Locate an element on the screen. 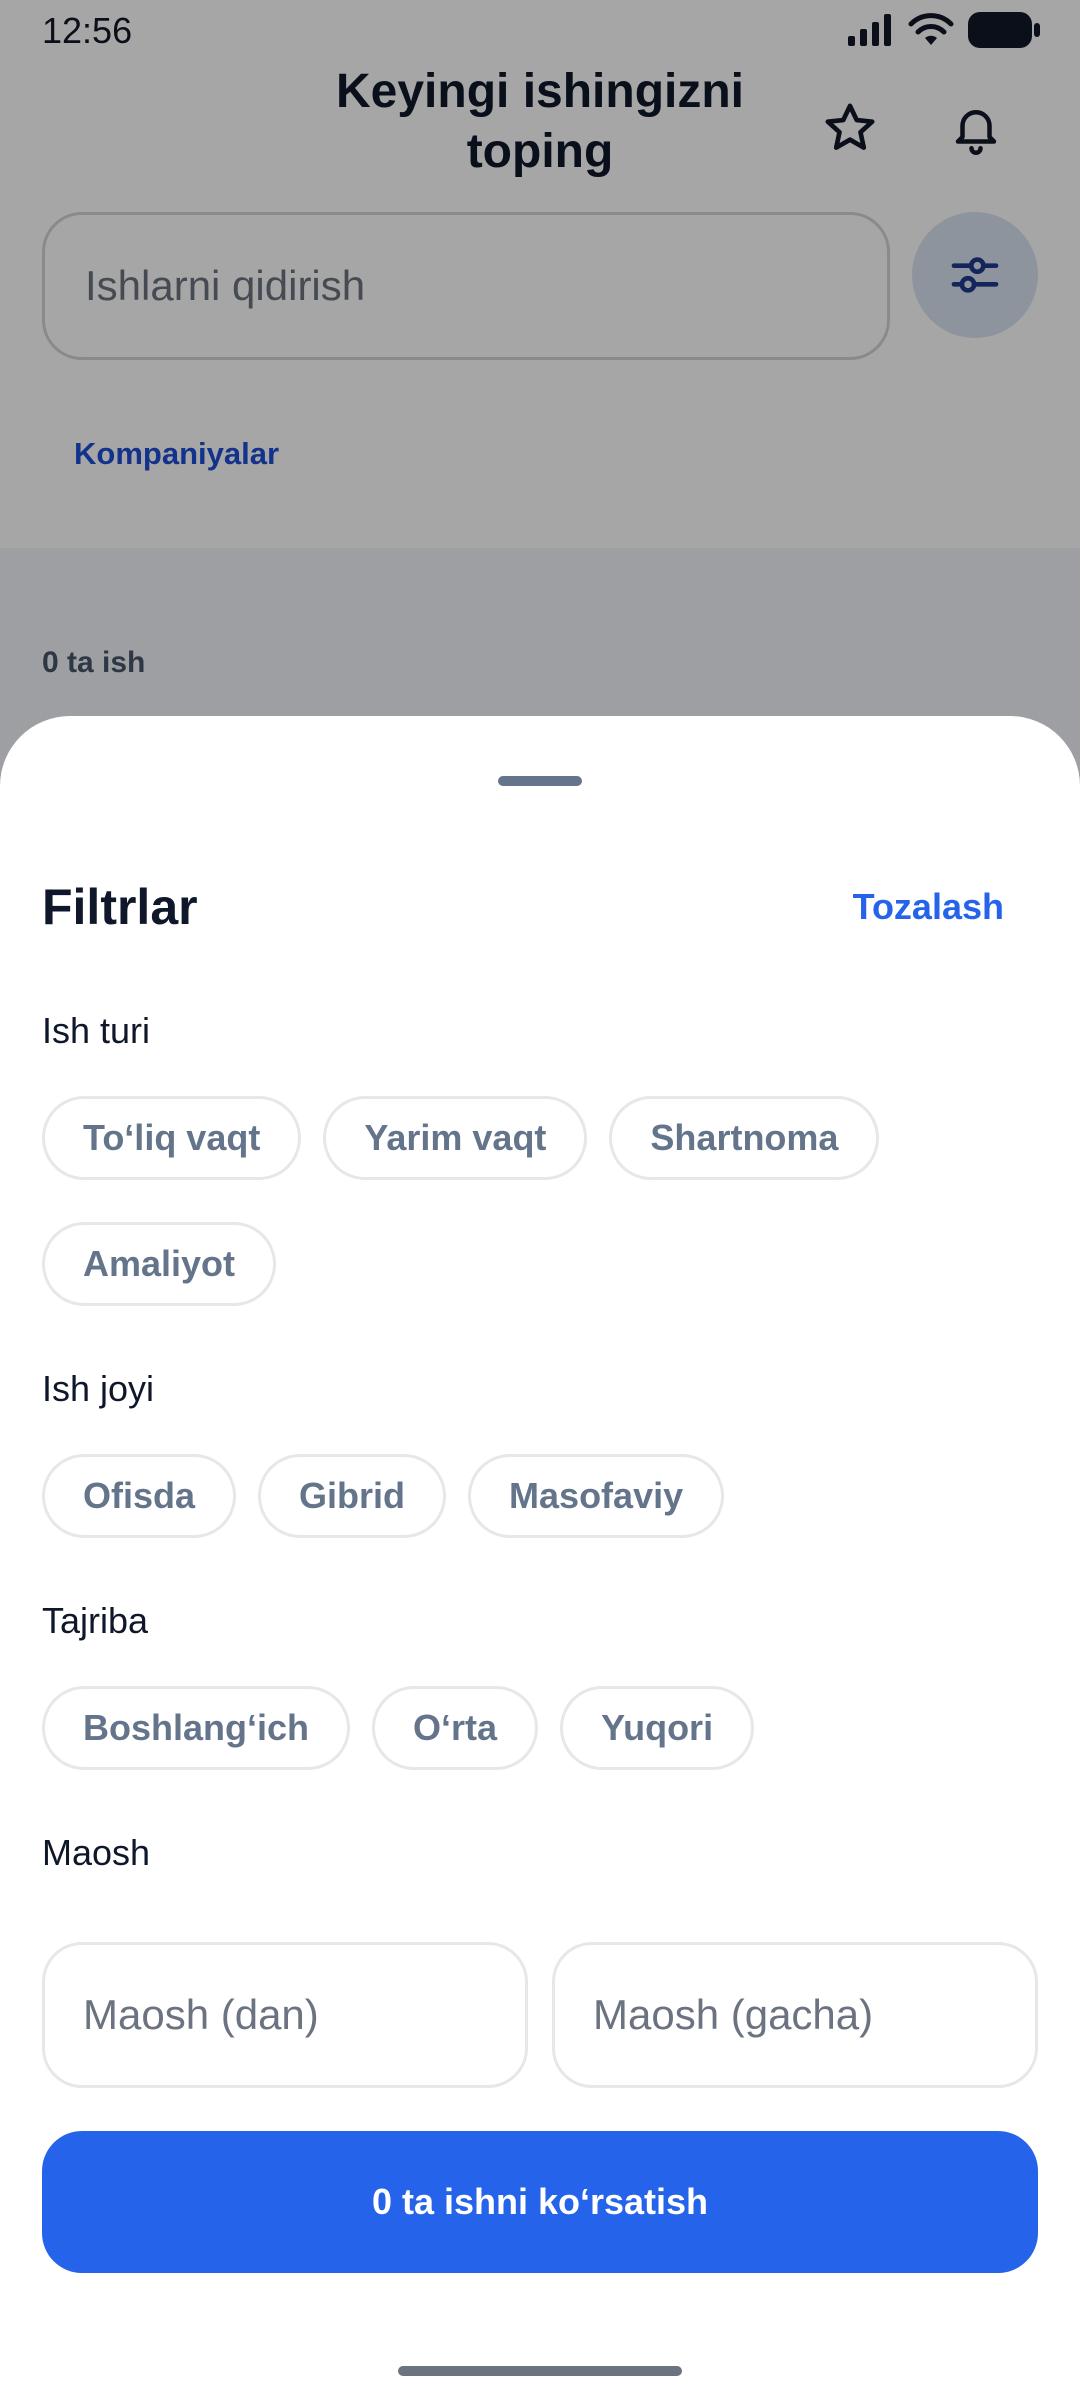 Image resolution: width=1080 pixels, height=2400 pixels. salary-from-input is located at coordinates (304, 2015).